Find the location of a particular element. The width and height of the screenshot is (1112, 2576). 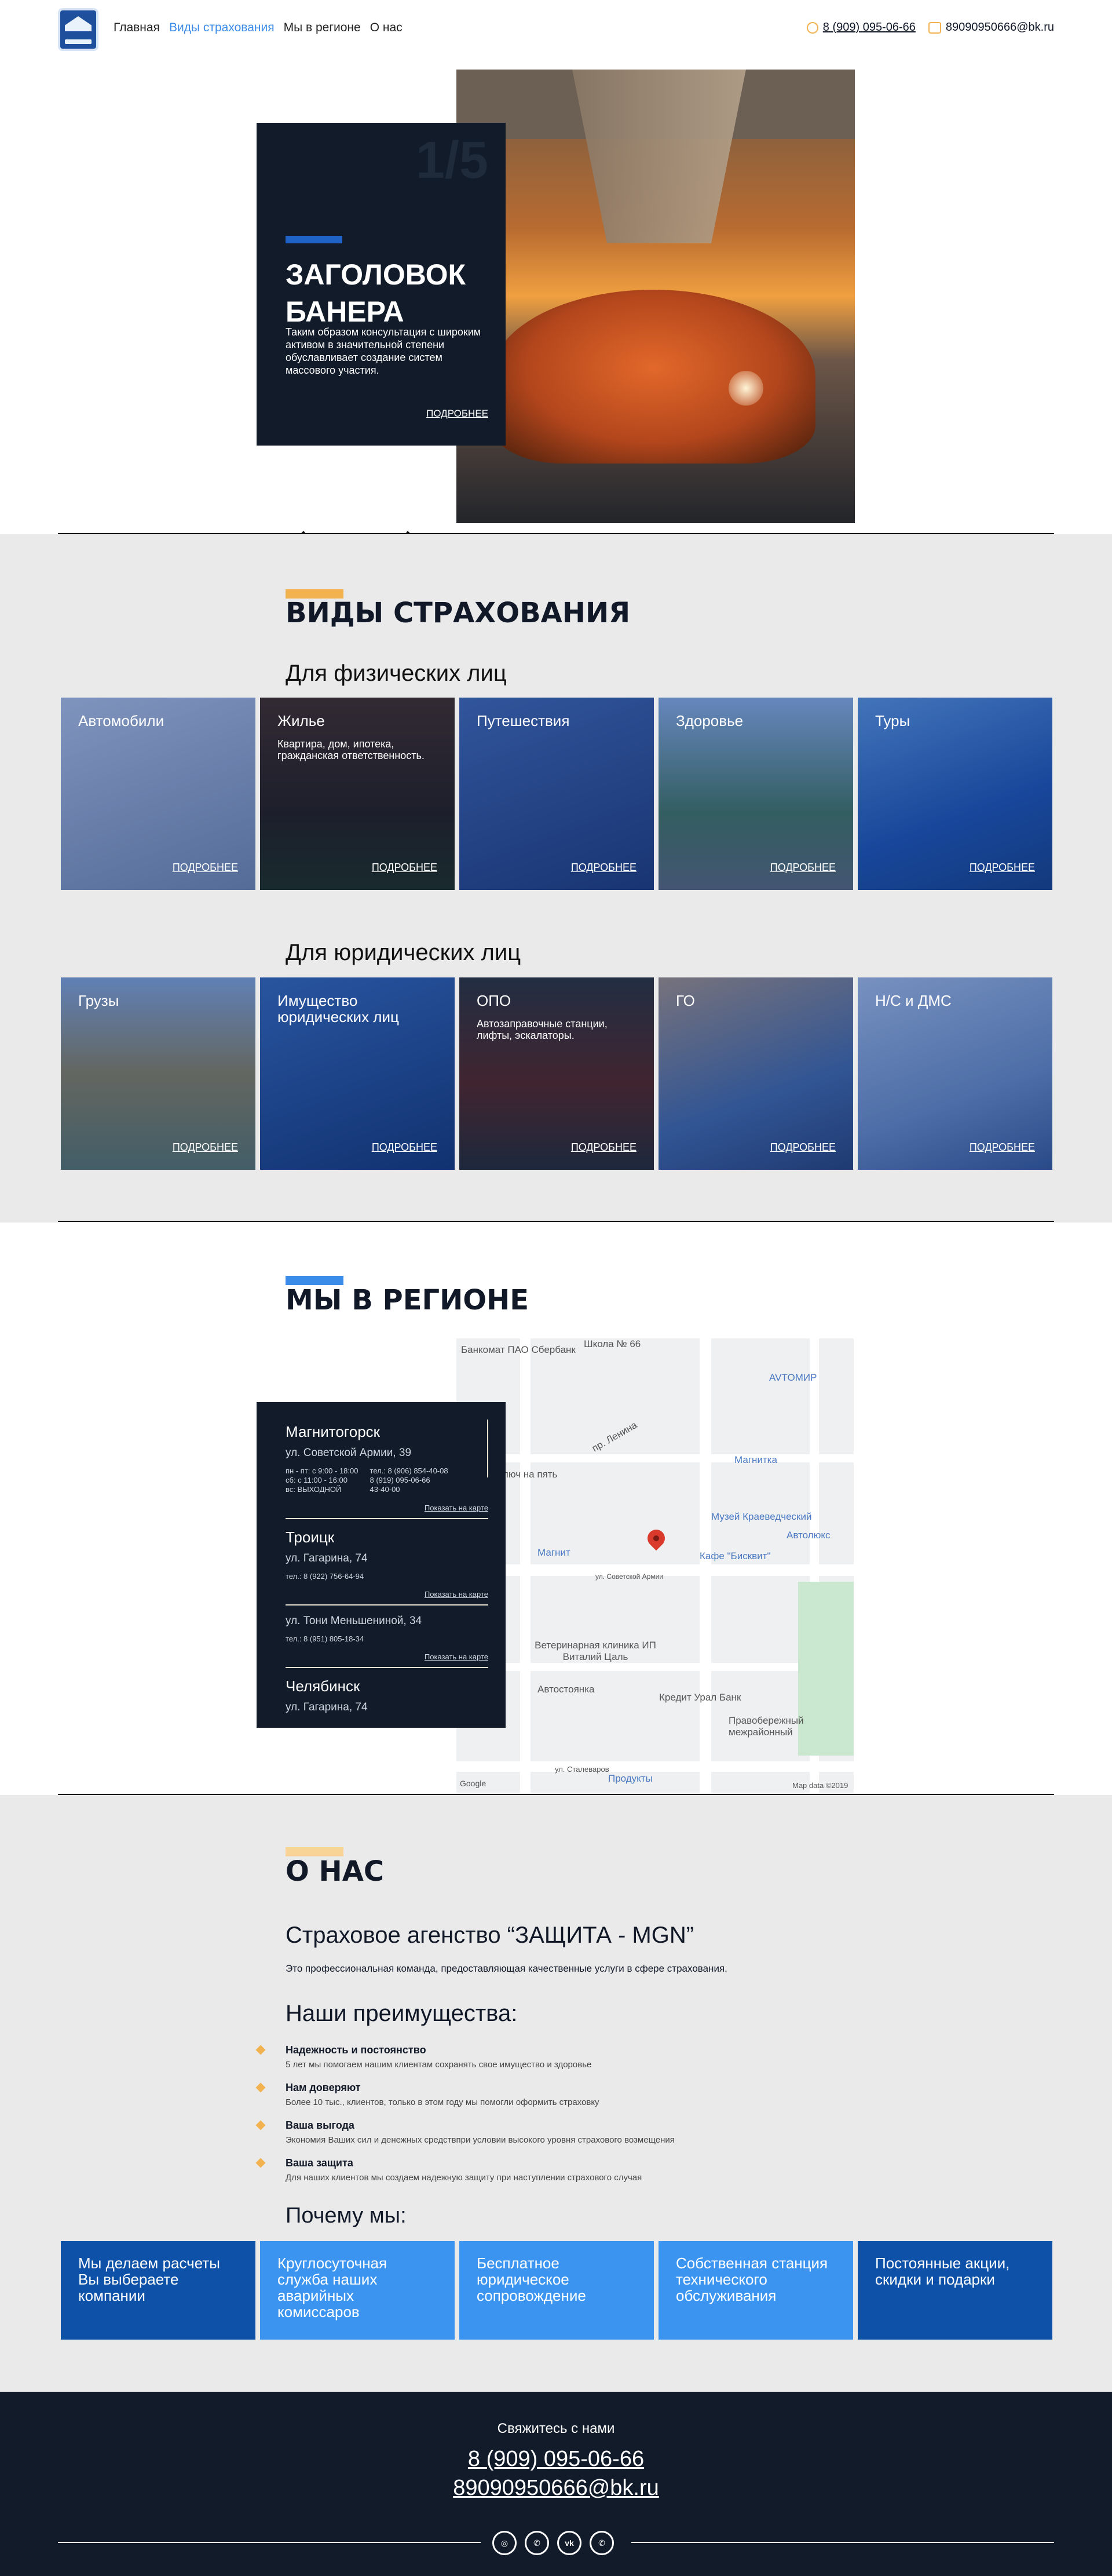

viber-icon: ✆ is located at coordinates (537, 2543).